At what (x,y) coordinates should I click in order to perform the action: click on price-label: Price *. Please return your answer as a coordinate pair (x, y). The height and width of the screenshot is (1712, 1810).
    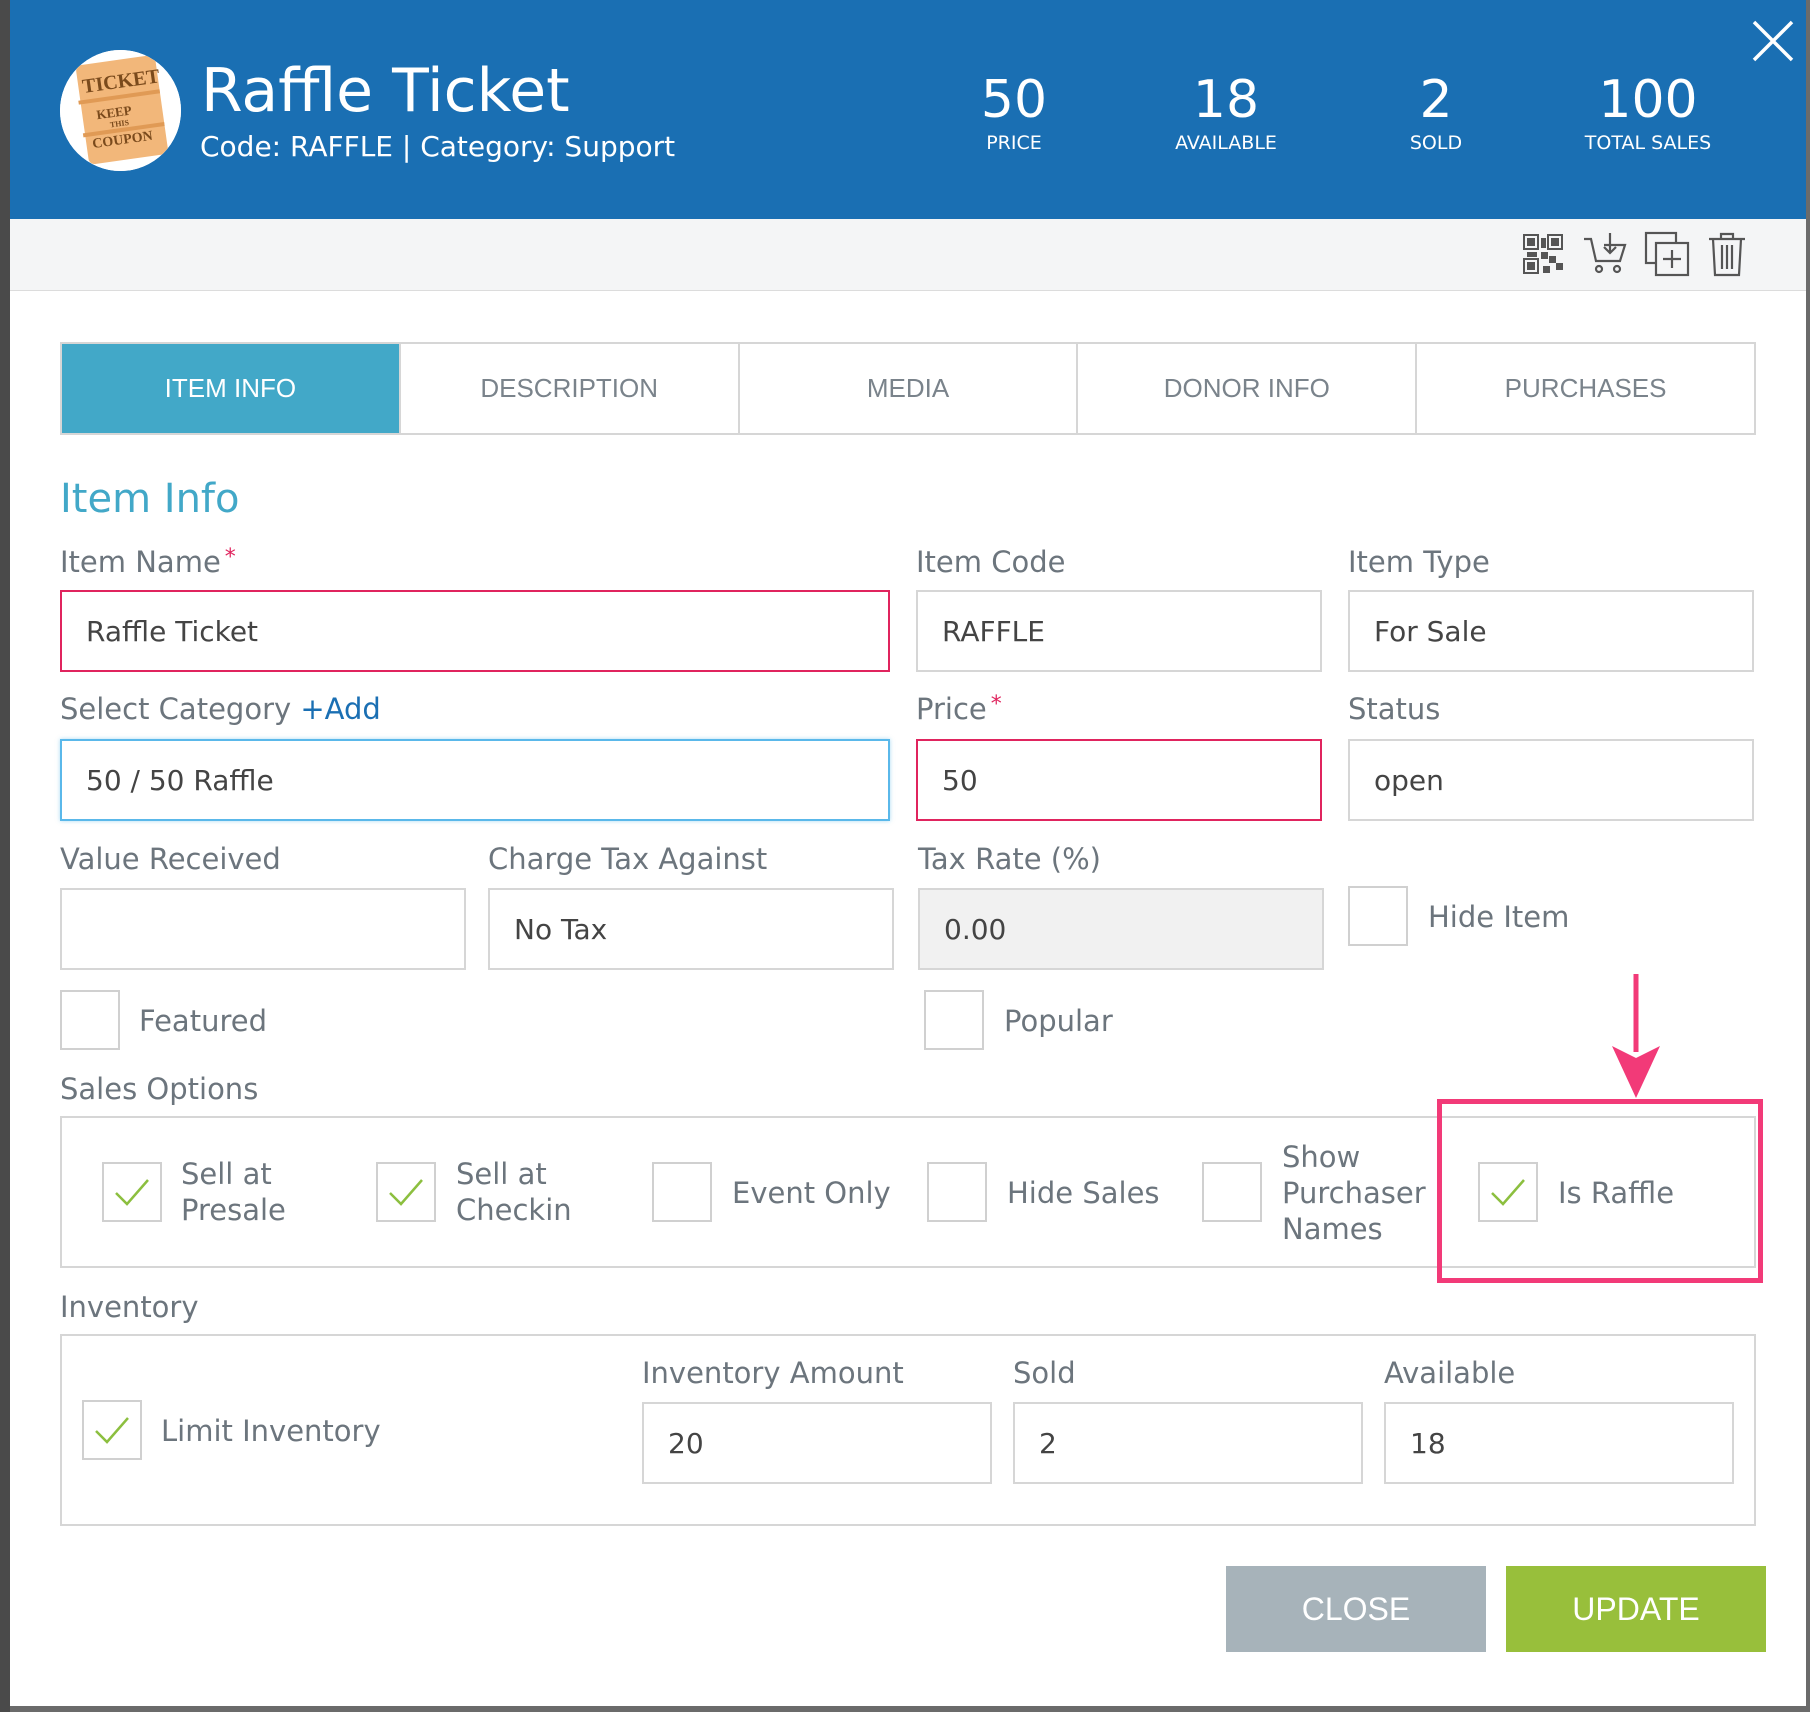
    Looking at the image, I should click on (959, 709).